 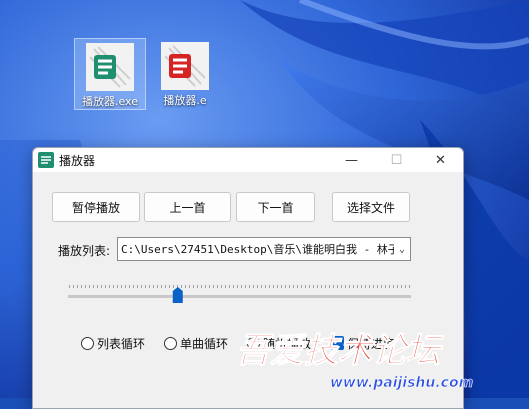 I want to click on desktop-icon-player-e: 播放器.e, so click(x=185, y=73).